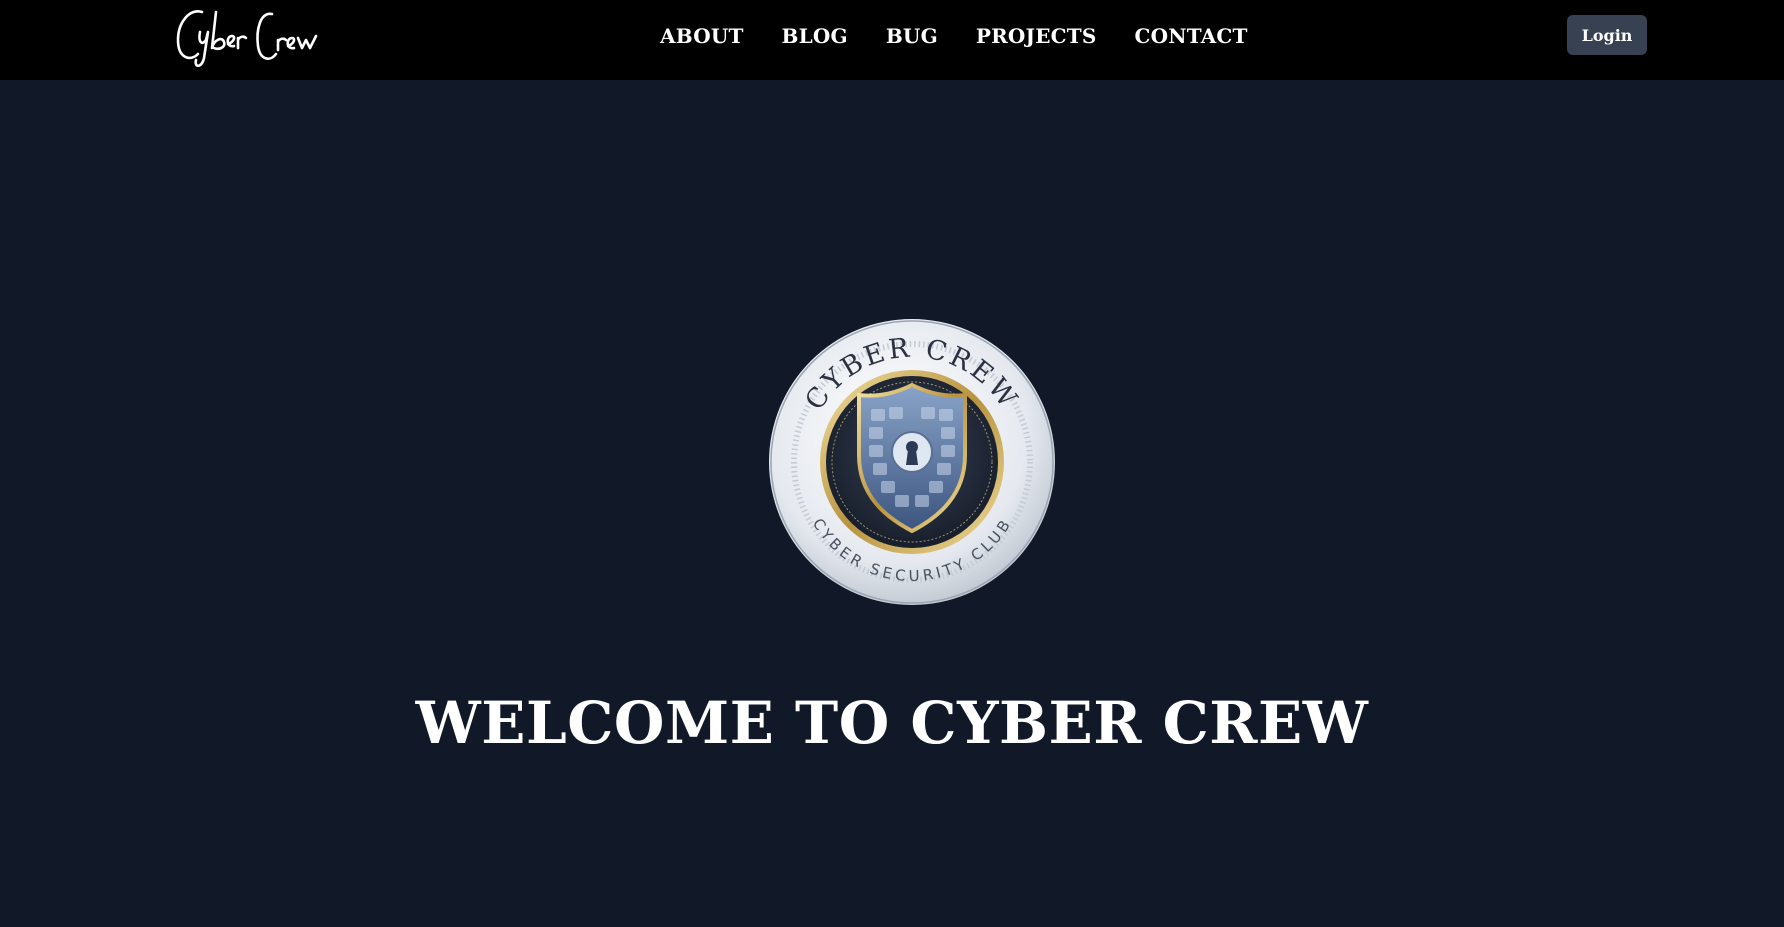 The width and height of the screenshot is (1784, 927). Describe the element at coordinates (1036, 36) in the screenshot. I see `nav-projects: PROJECTS` at that location.